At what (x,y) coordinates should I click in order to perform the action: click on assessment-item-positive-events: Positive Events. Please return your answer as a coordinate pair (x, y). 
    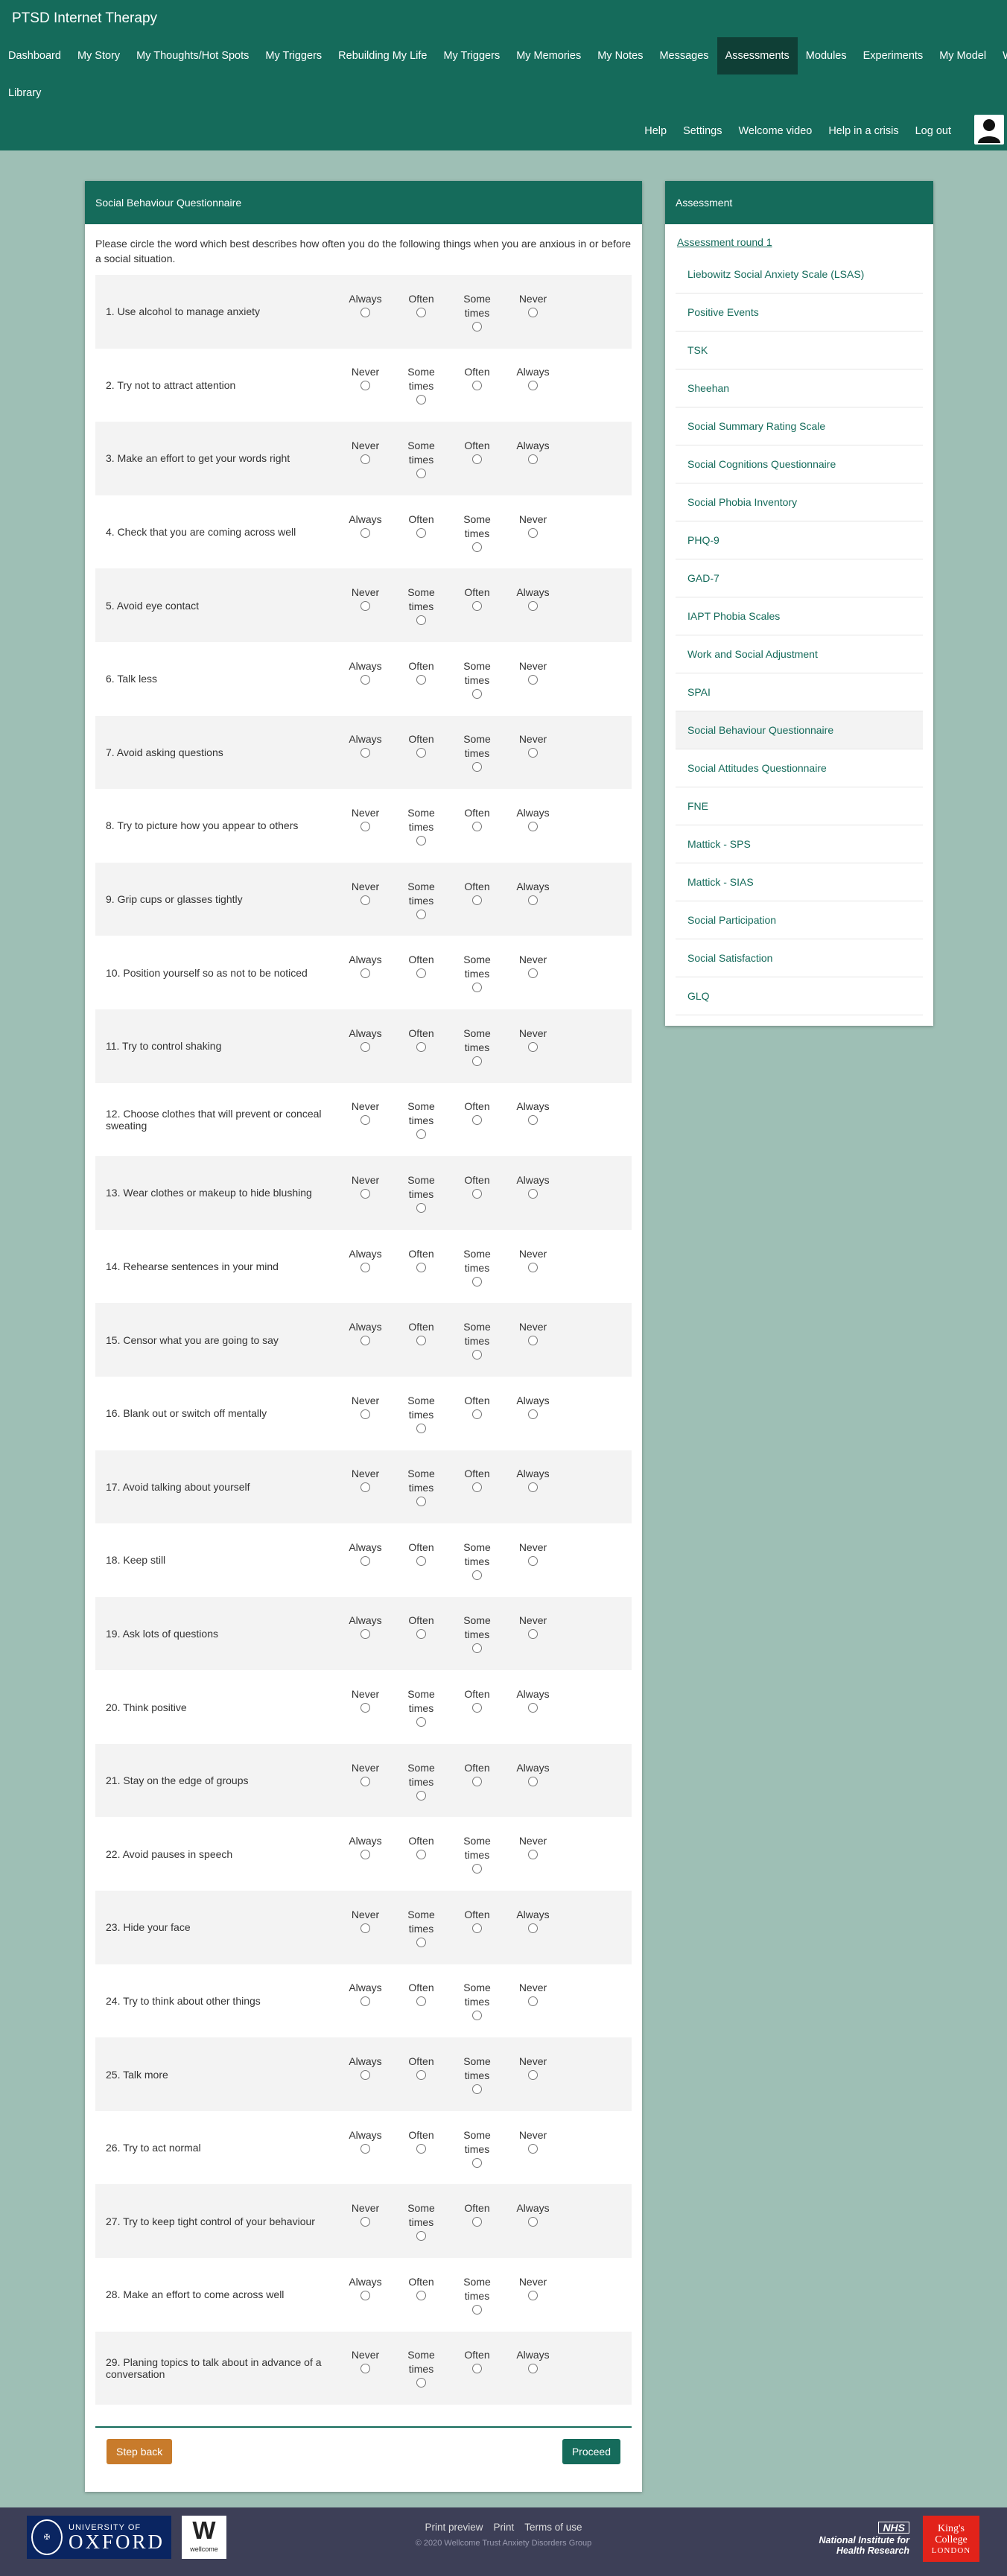
    Looking at the image, I should click on (799, 313).